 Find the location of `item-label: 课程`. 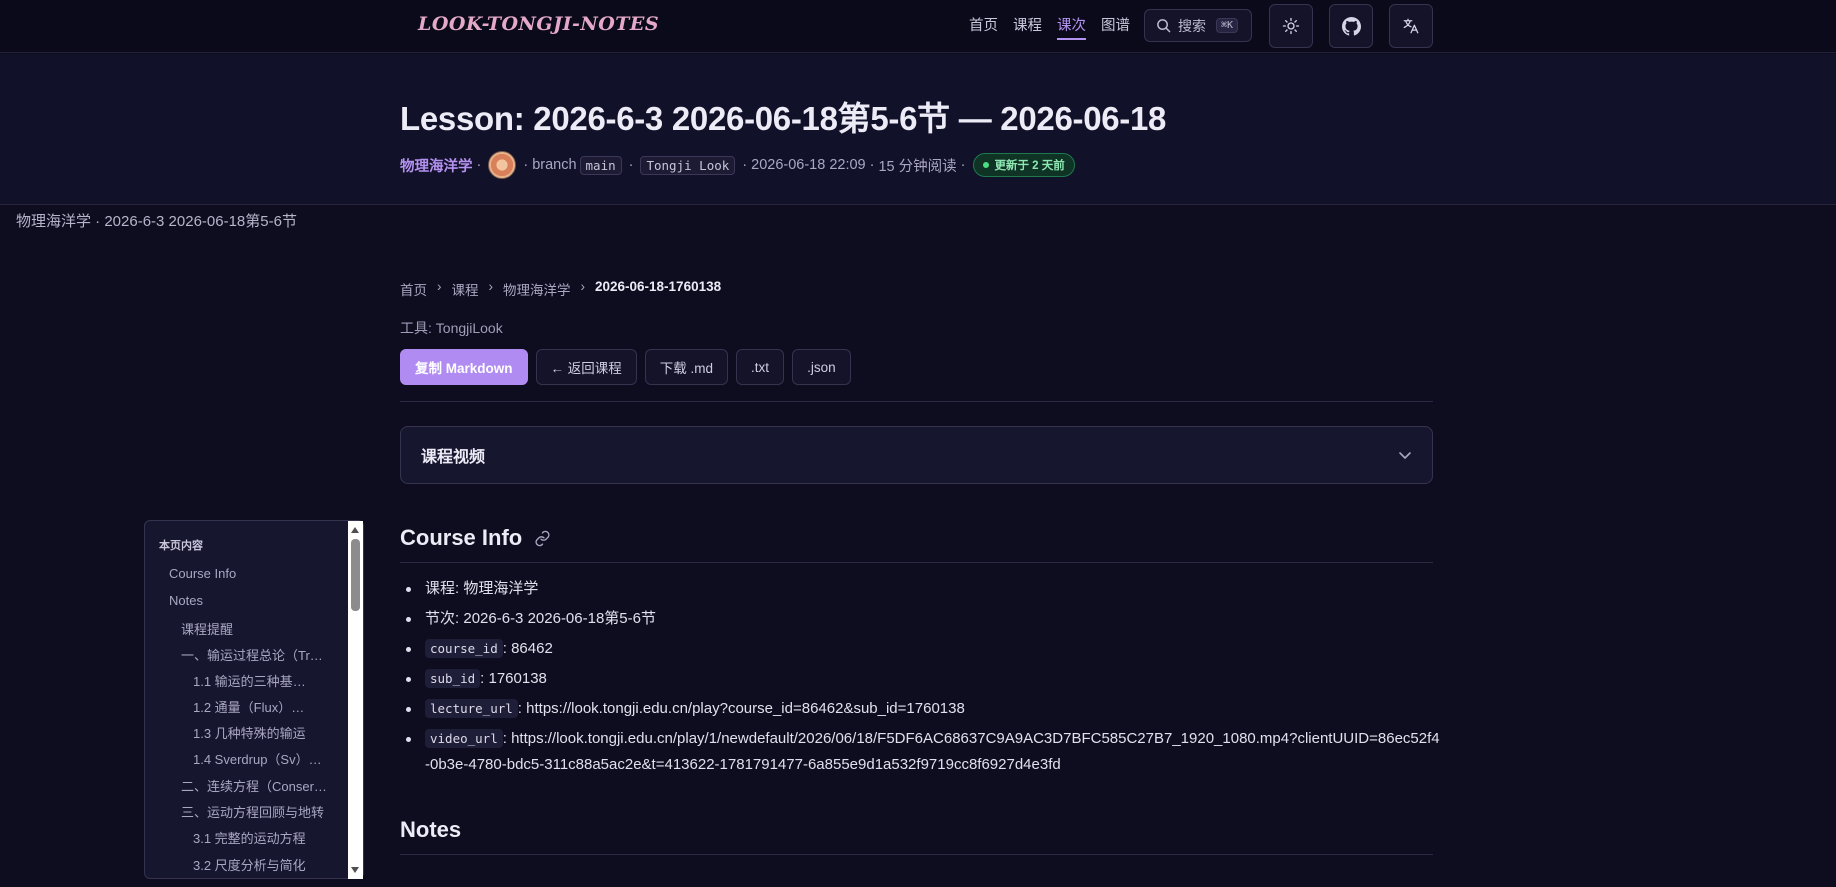

item-label: 课程 is located at coordinates (440, 588).